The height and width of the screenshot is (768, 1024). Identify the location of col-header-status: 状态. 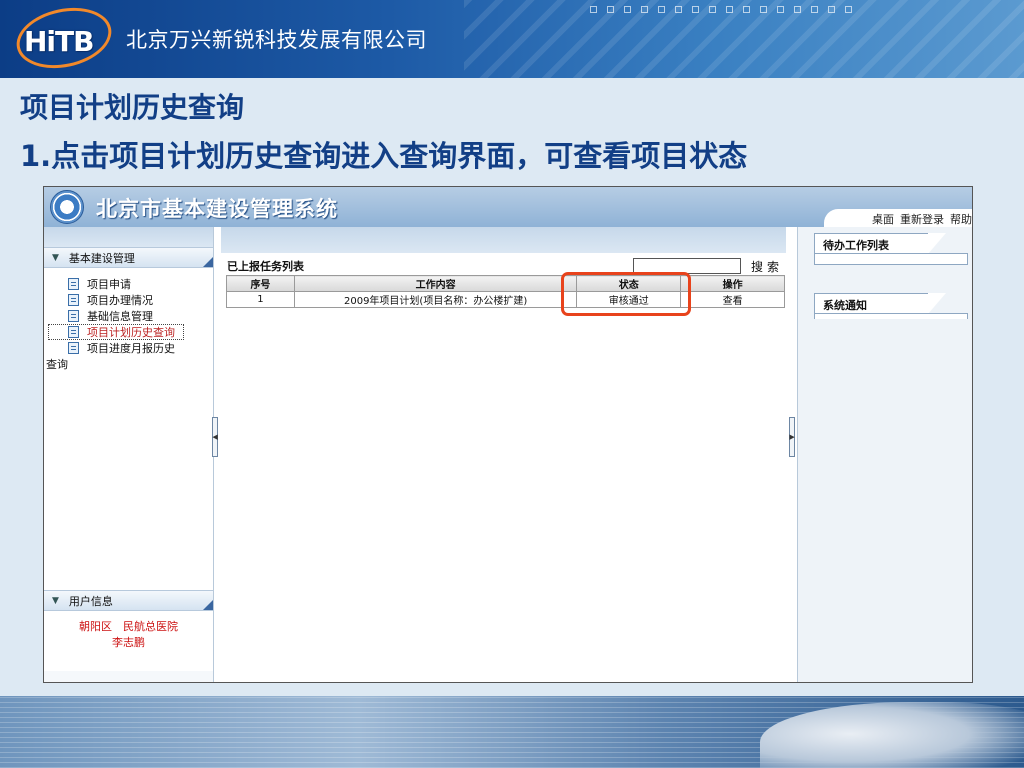
(629, 283).